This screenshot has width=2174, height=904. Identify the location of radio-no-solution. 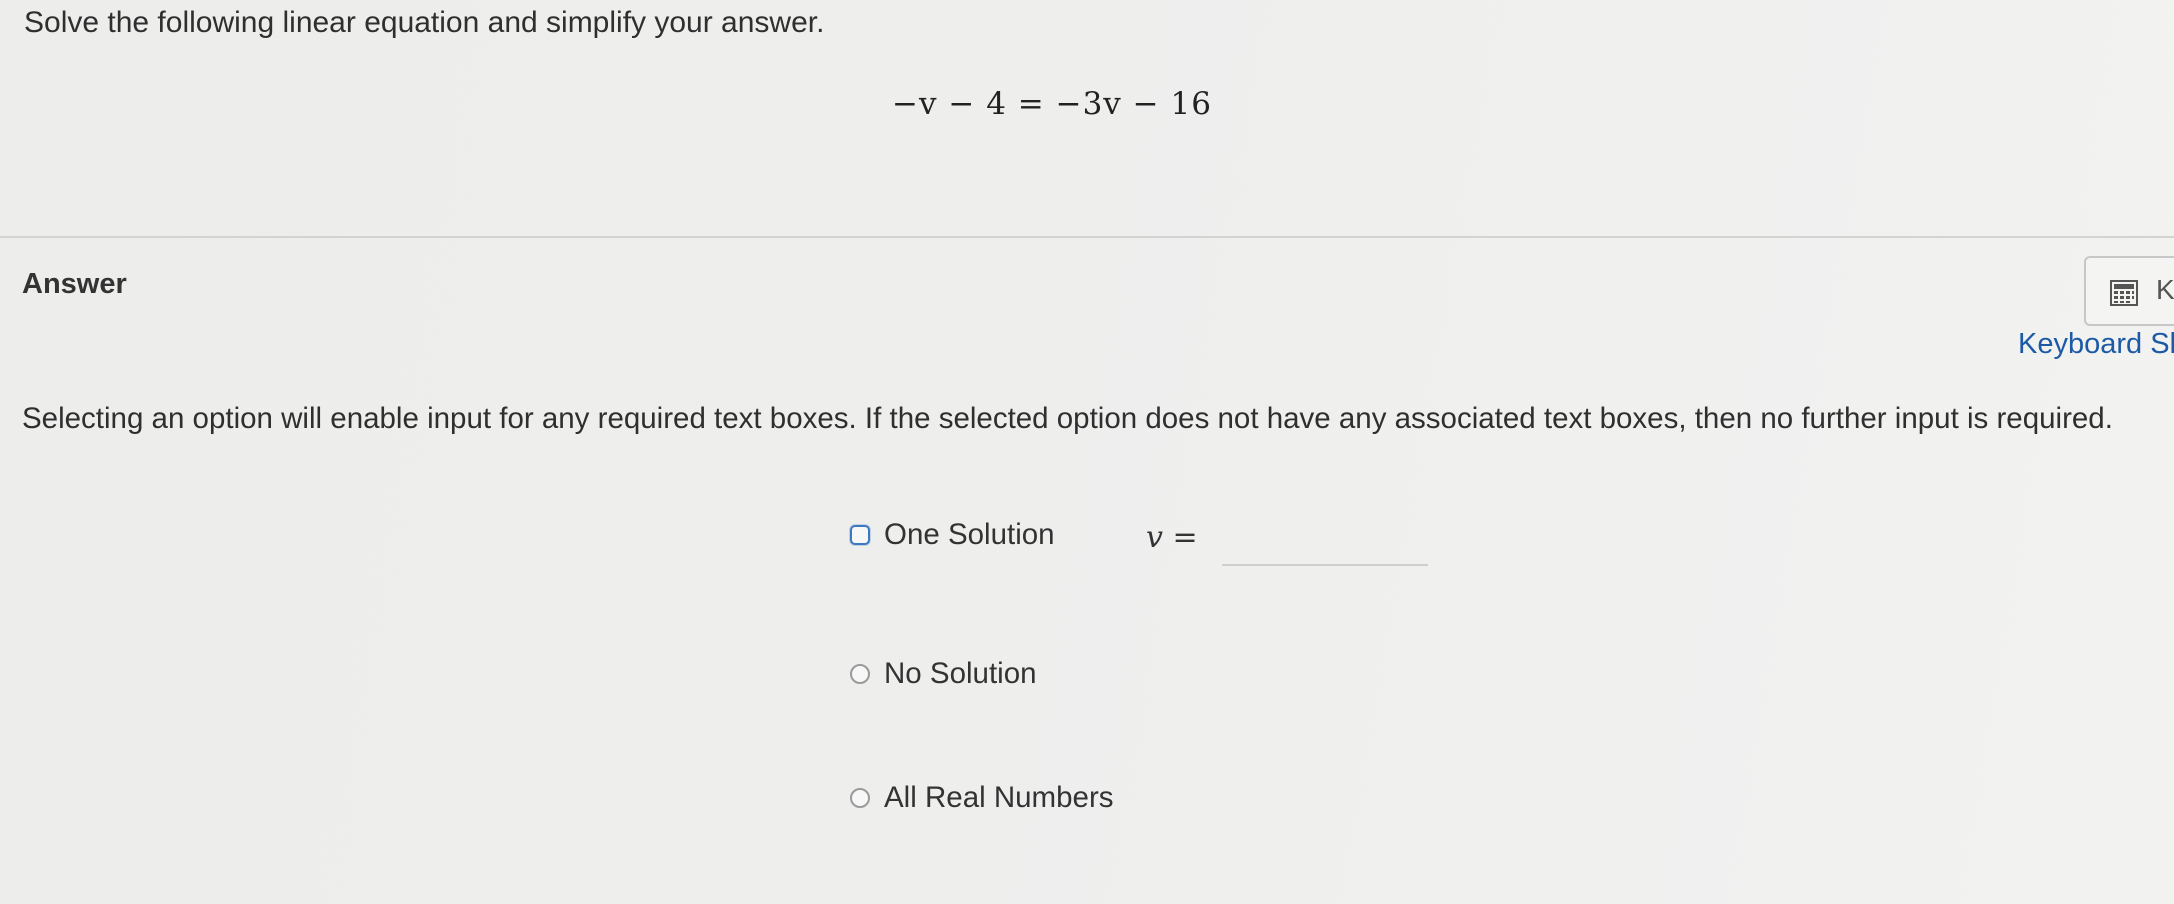
(860, 674).